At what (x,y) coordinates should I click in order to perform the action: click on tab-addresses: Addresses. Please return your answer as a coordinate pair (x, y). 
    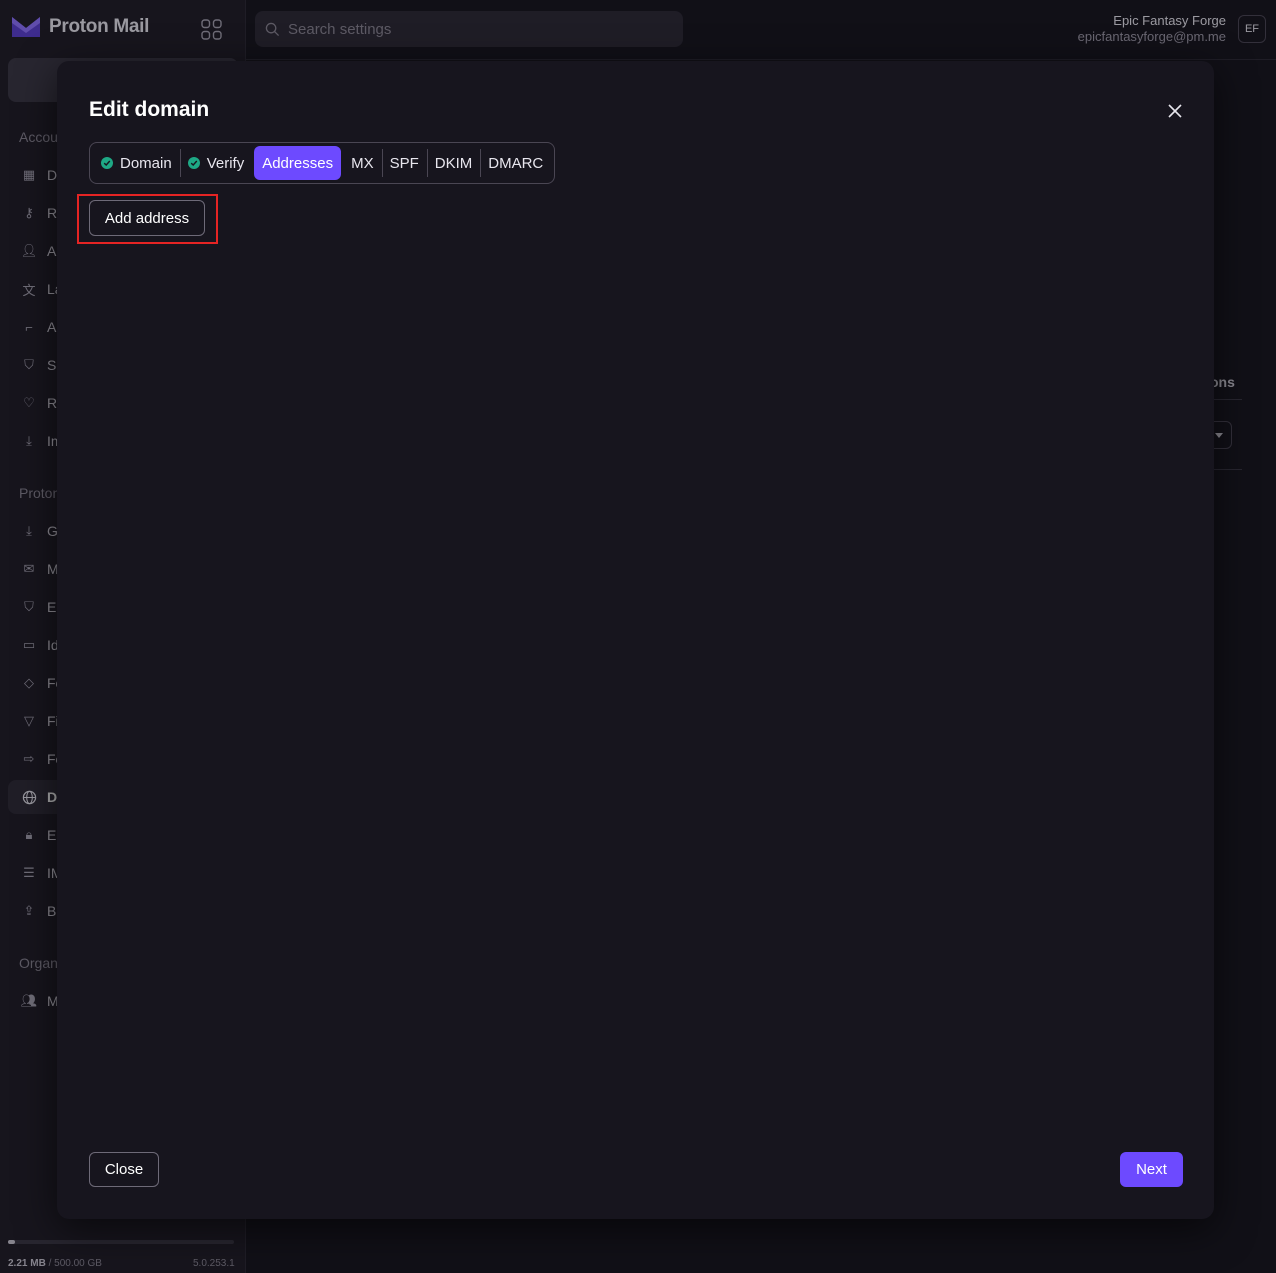
    Looking at the image, I should click on (298, 163).